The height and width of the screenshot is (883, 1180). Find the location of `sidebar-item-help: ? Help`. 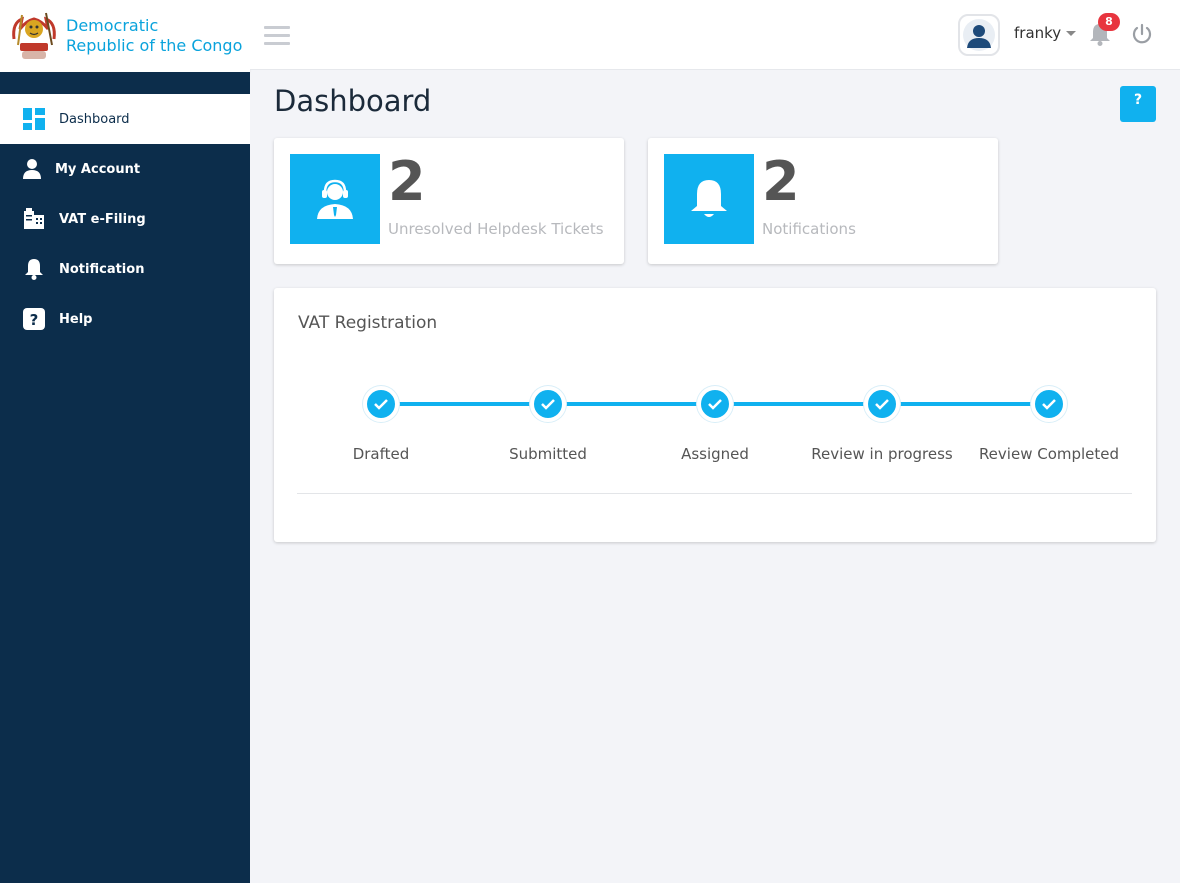

sidebar-item-help: ? Help is located at coordinates (125, 319).